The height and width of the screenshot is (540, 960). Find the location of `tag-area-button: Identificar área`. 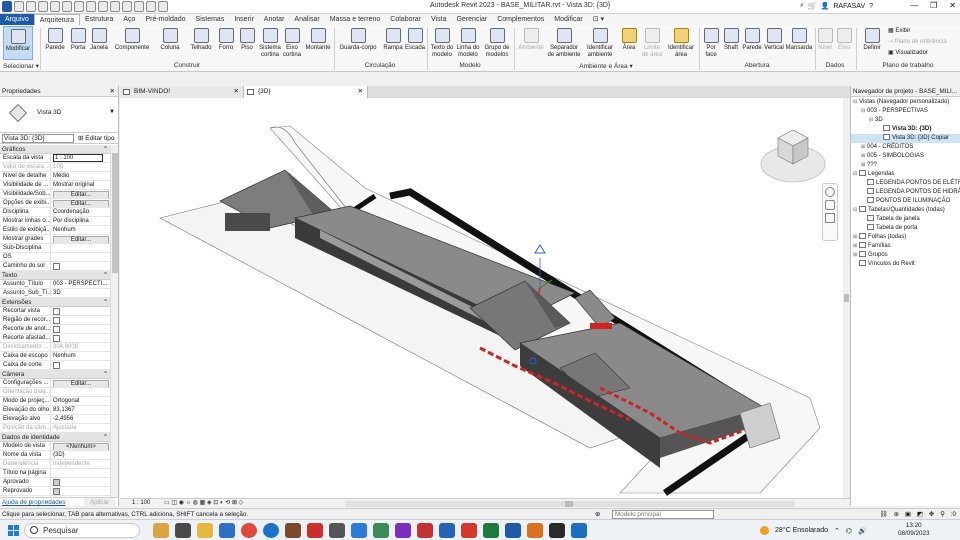

tag-area-button: Identificar área is located at coordinates (681, 43).